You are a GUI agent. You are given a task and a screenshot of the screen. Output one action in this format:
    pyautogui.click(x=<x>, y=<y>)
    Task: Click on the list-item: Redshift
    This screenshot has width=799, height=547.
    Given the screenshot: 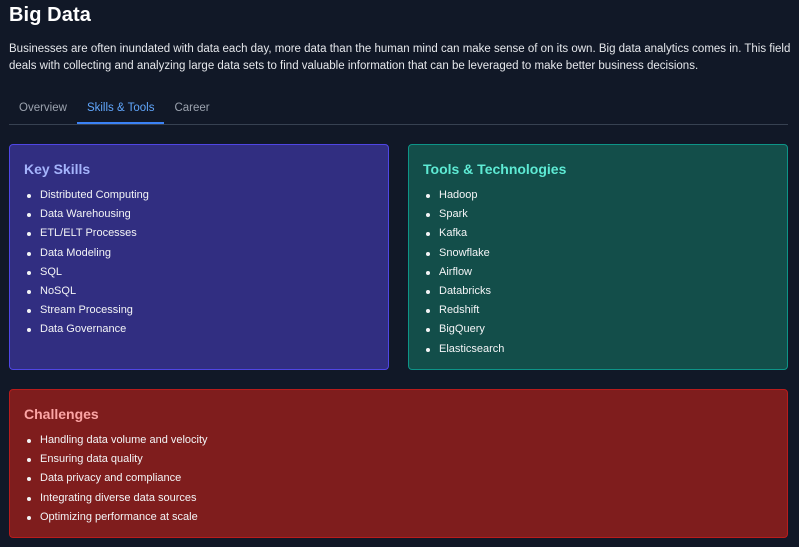 What is the action you would take?
    pyautogui.click(x=599, y=310)
    